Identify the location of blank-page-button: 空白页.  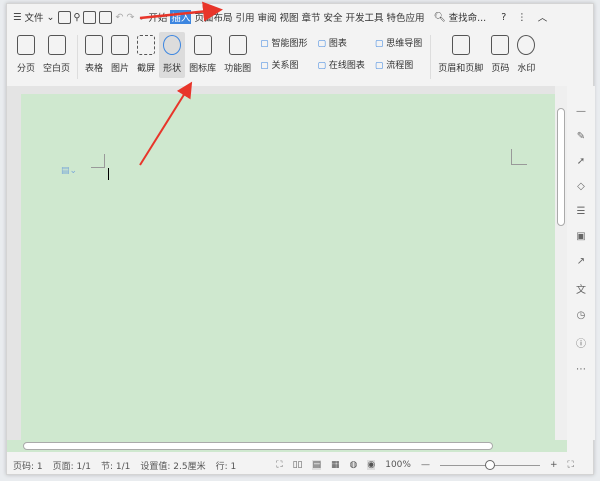
(56, 55).